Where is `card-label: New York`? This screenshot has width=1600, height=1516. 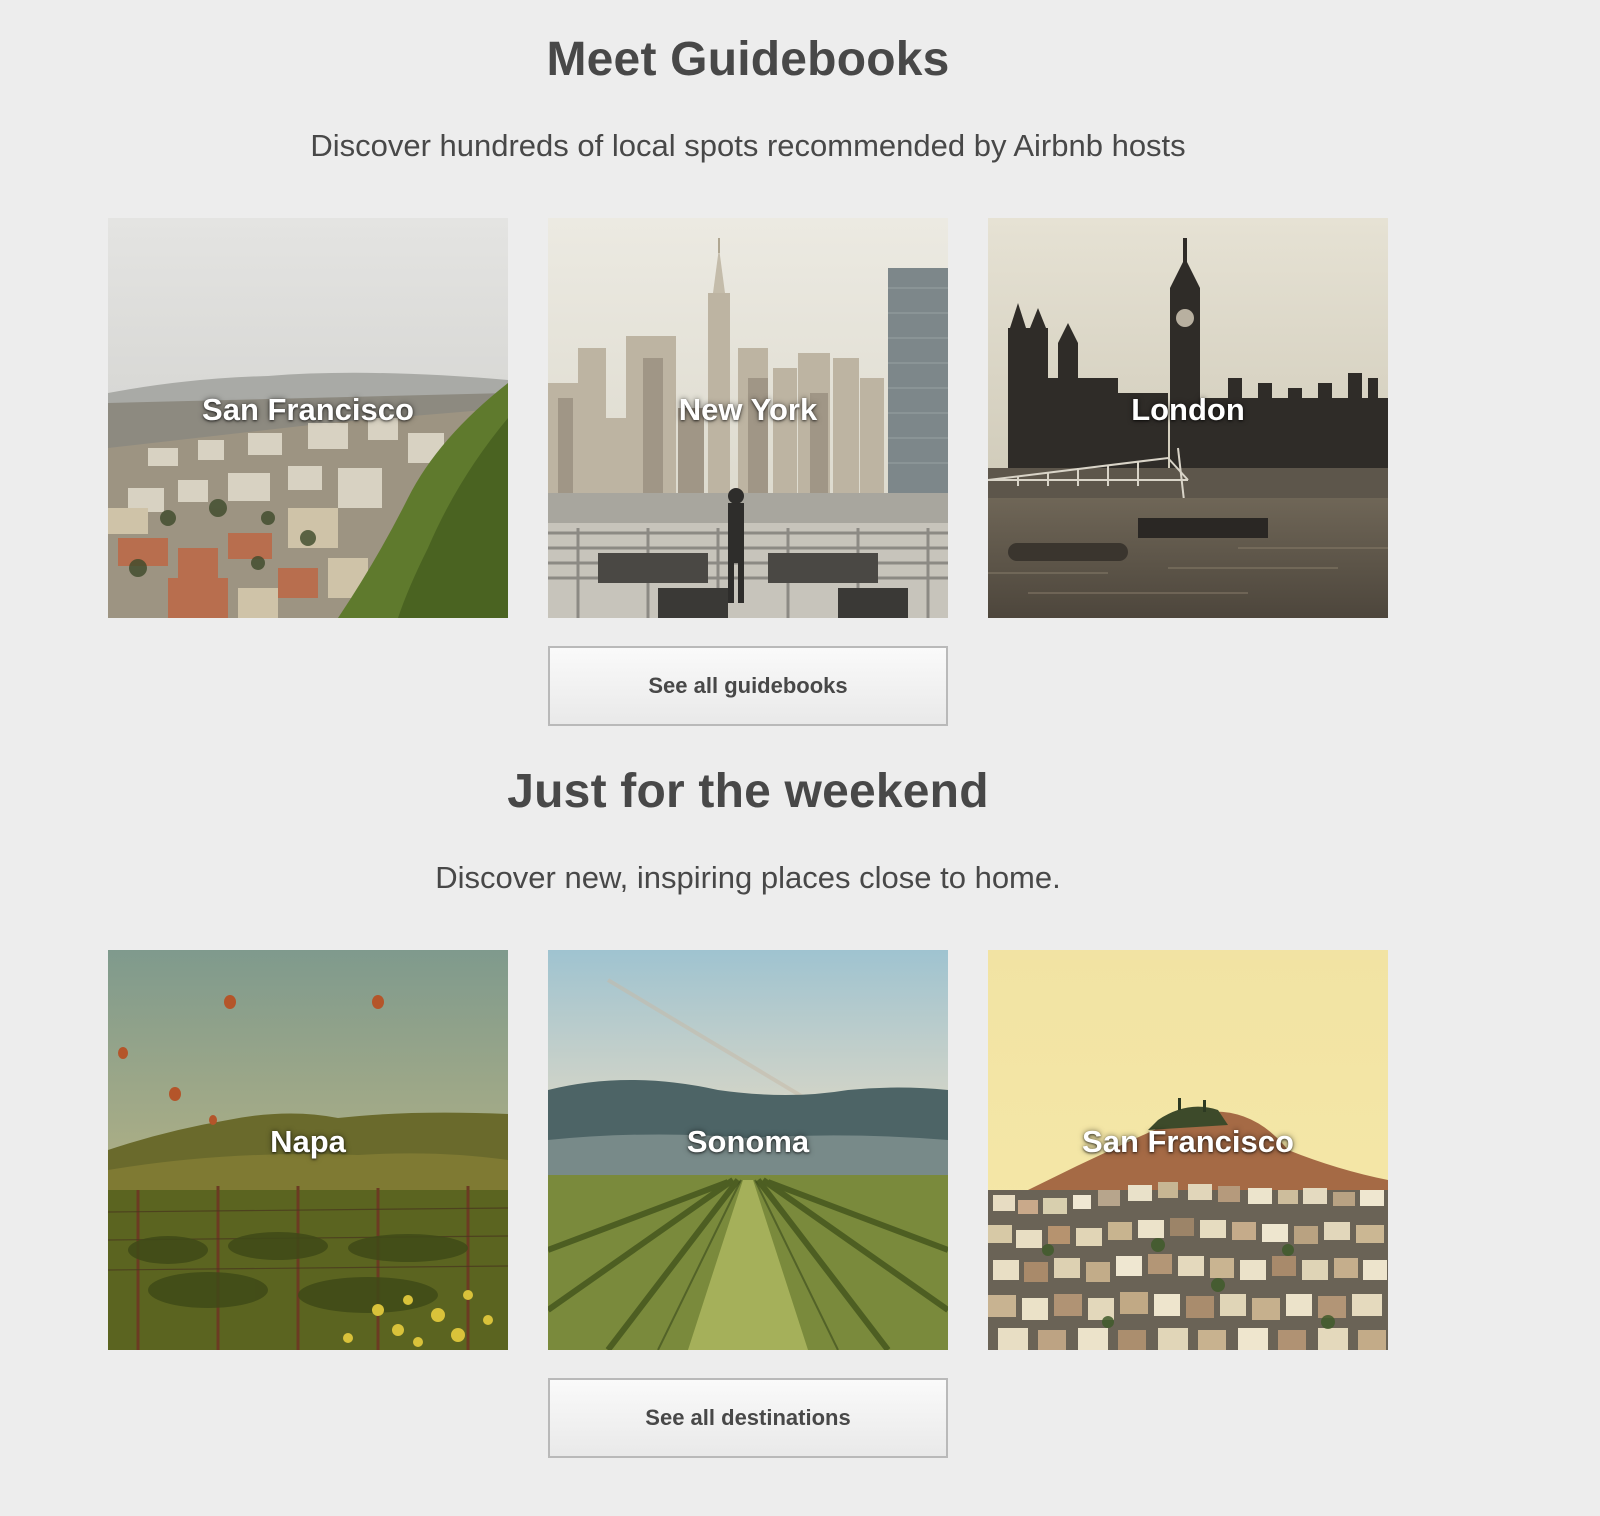
card-label: New York is located at coordinates (748, 409).